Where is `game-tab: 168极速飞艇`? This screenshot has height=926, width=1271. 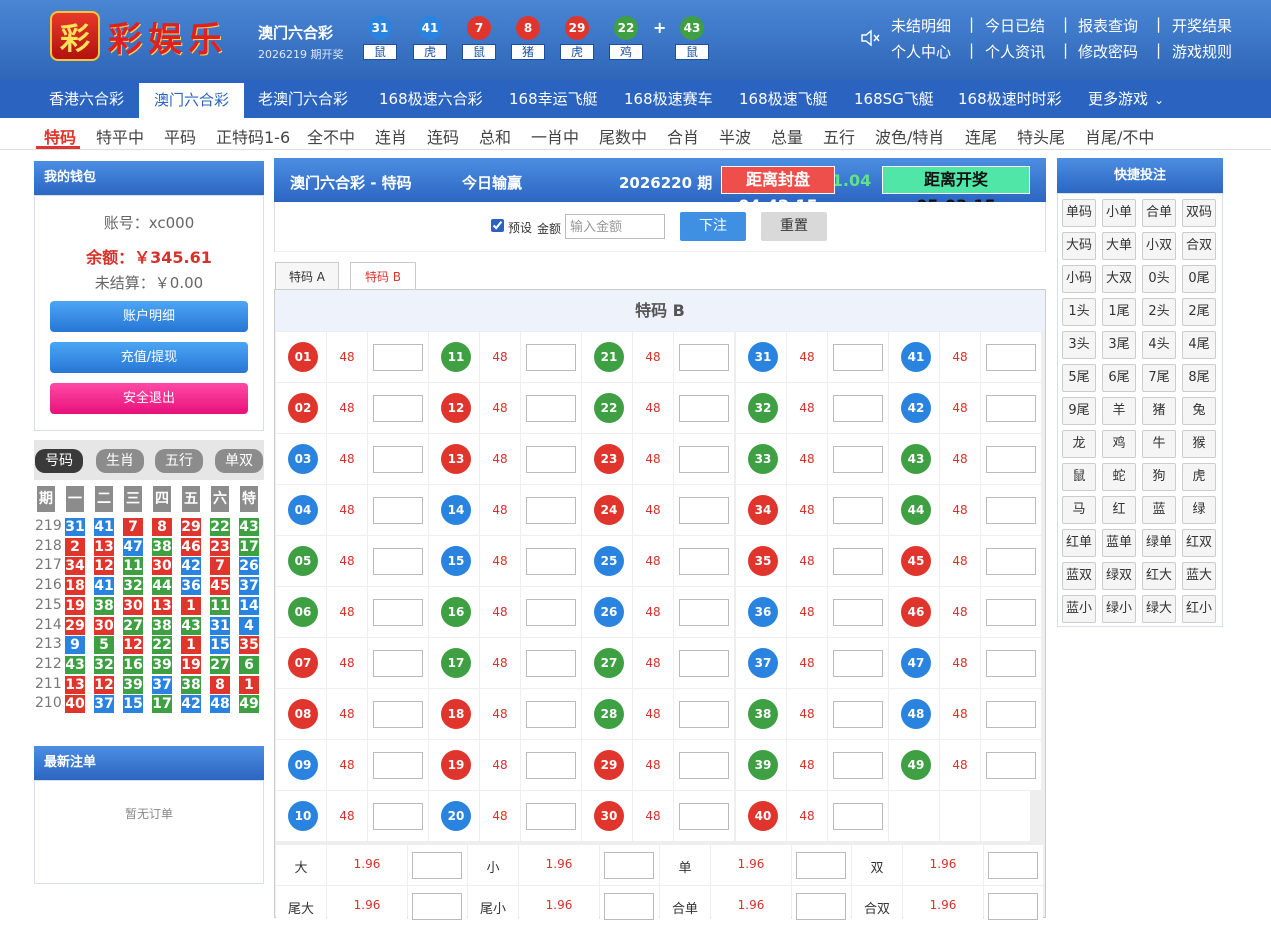
game-tab: 168极速飞艇 is located at coordinates (783, 99).